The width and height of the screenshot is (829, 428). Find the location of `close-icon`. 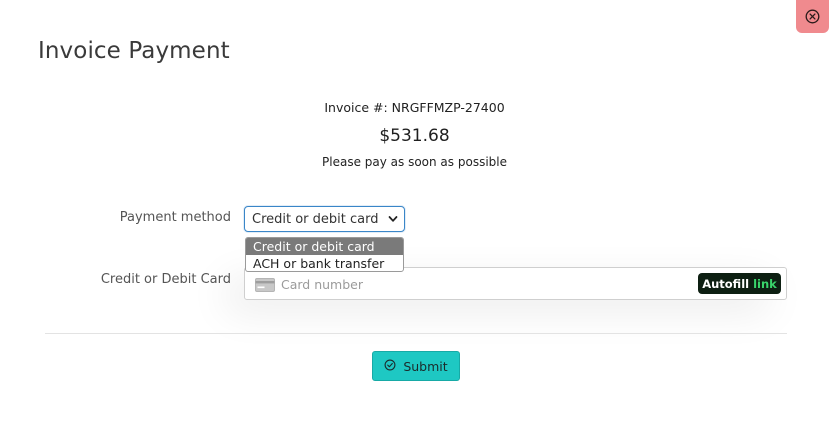

close-icon is located at coordinates (812, 16).